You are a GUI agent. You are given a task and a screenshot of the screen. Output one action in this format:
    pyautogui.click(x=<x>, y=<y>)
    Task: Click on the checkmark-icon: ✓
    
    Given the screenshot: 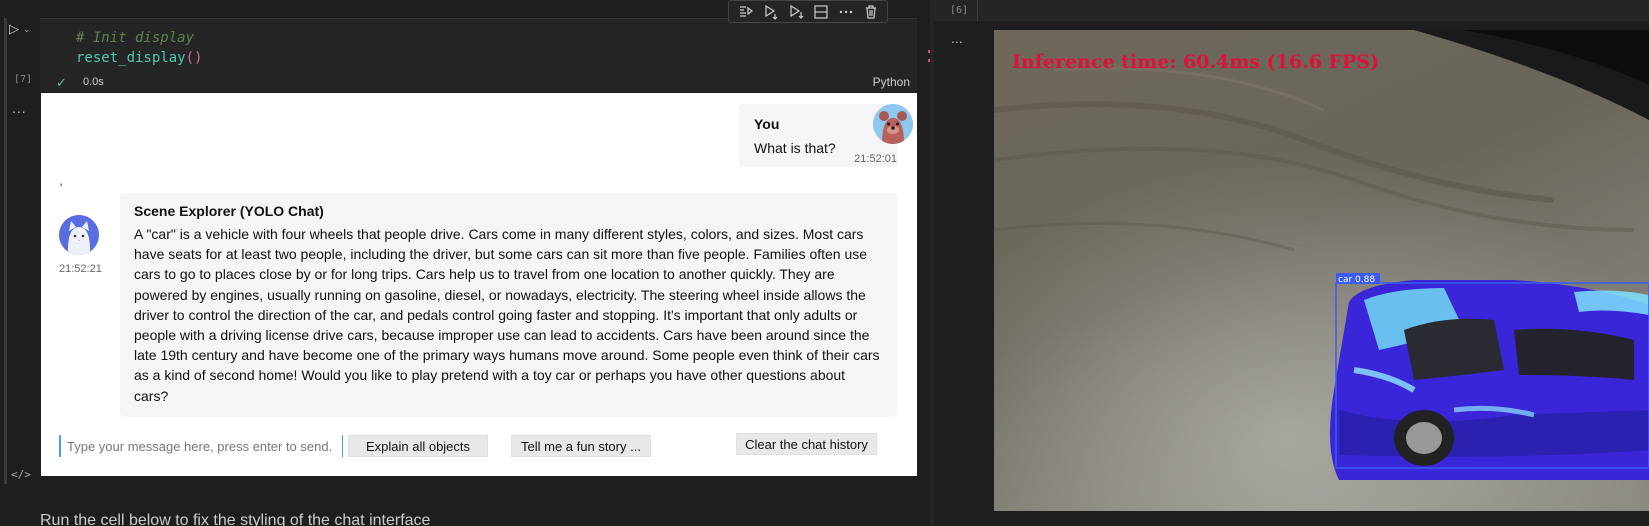 What is the action you would take?
    pyautogui.click(x=61, y=82)
    